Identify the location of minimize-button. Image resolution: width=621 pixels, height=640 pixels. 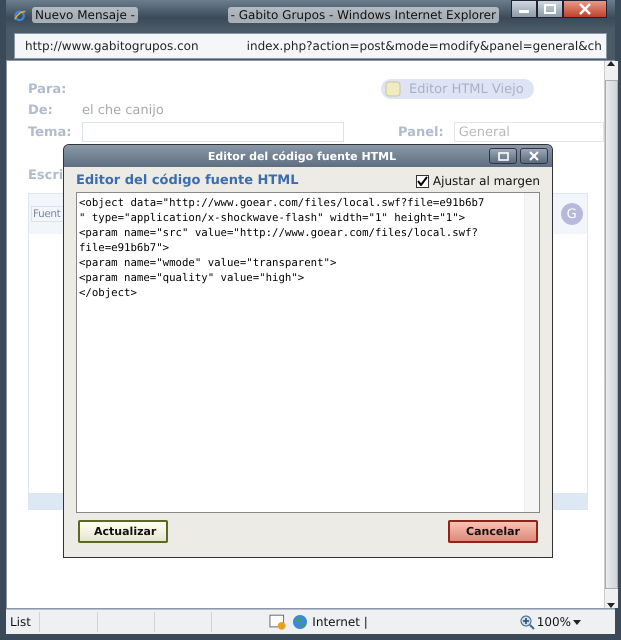
(524, 9).